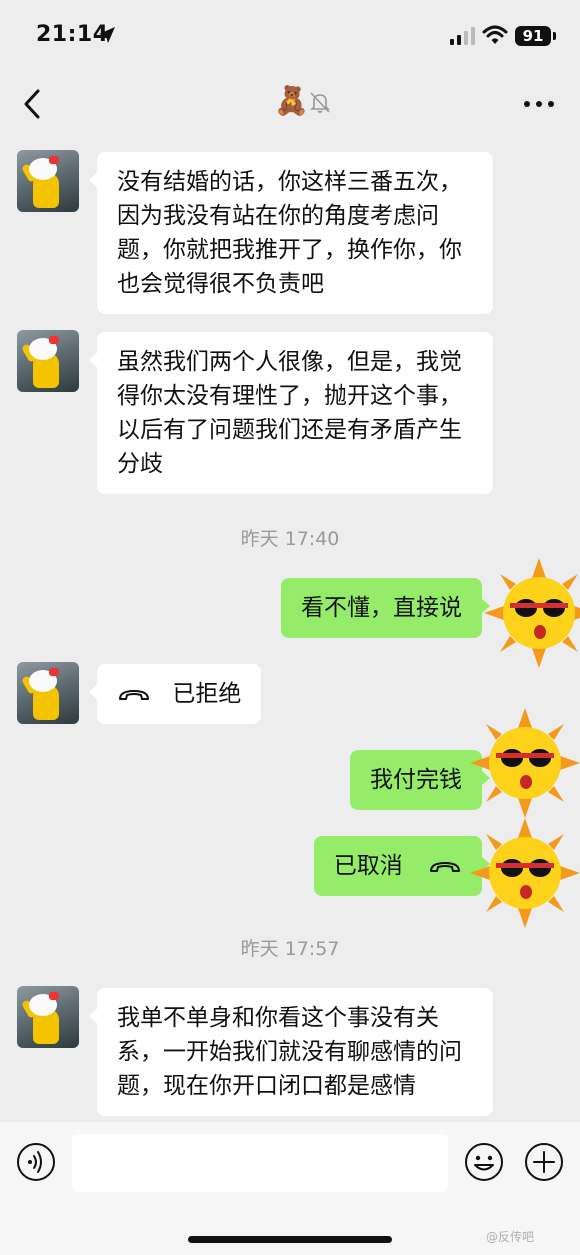  What do you see at coordinates (320, 102) in the screenshot?
I see `mute-bell-icon` at bounding box center [320, 102].